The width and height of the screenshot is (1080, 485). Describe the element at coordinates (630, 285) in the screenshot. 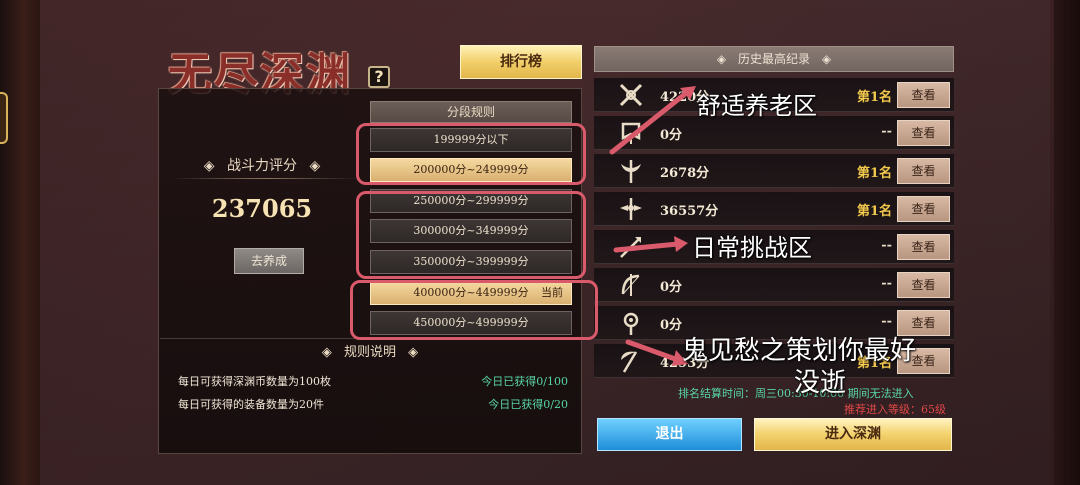

I see `bow-icon` at that location.